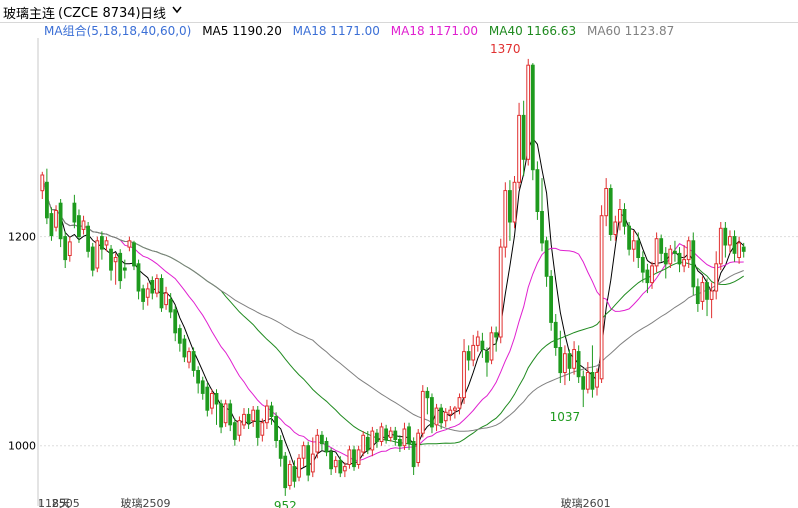 The height and width of the screenshot is (508, 798). Describe the element at coordinates (22, 237) in the screenshot. I see `y-tick-label: 1200` at that location.